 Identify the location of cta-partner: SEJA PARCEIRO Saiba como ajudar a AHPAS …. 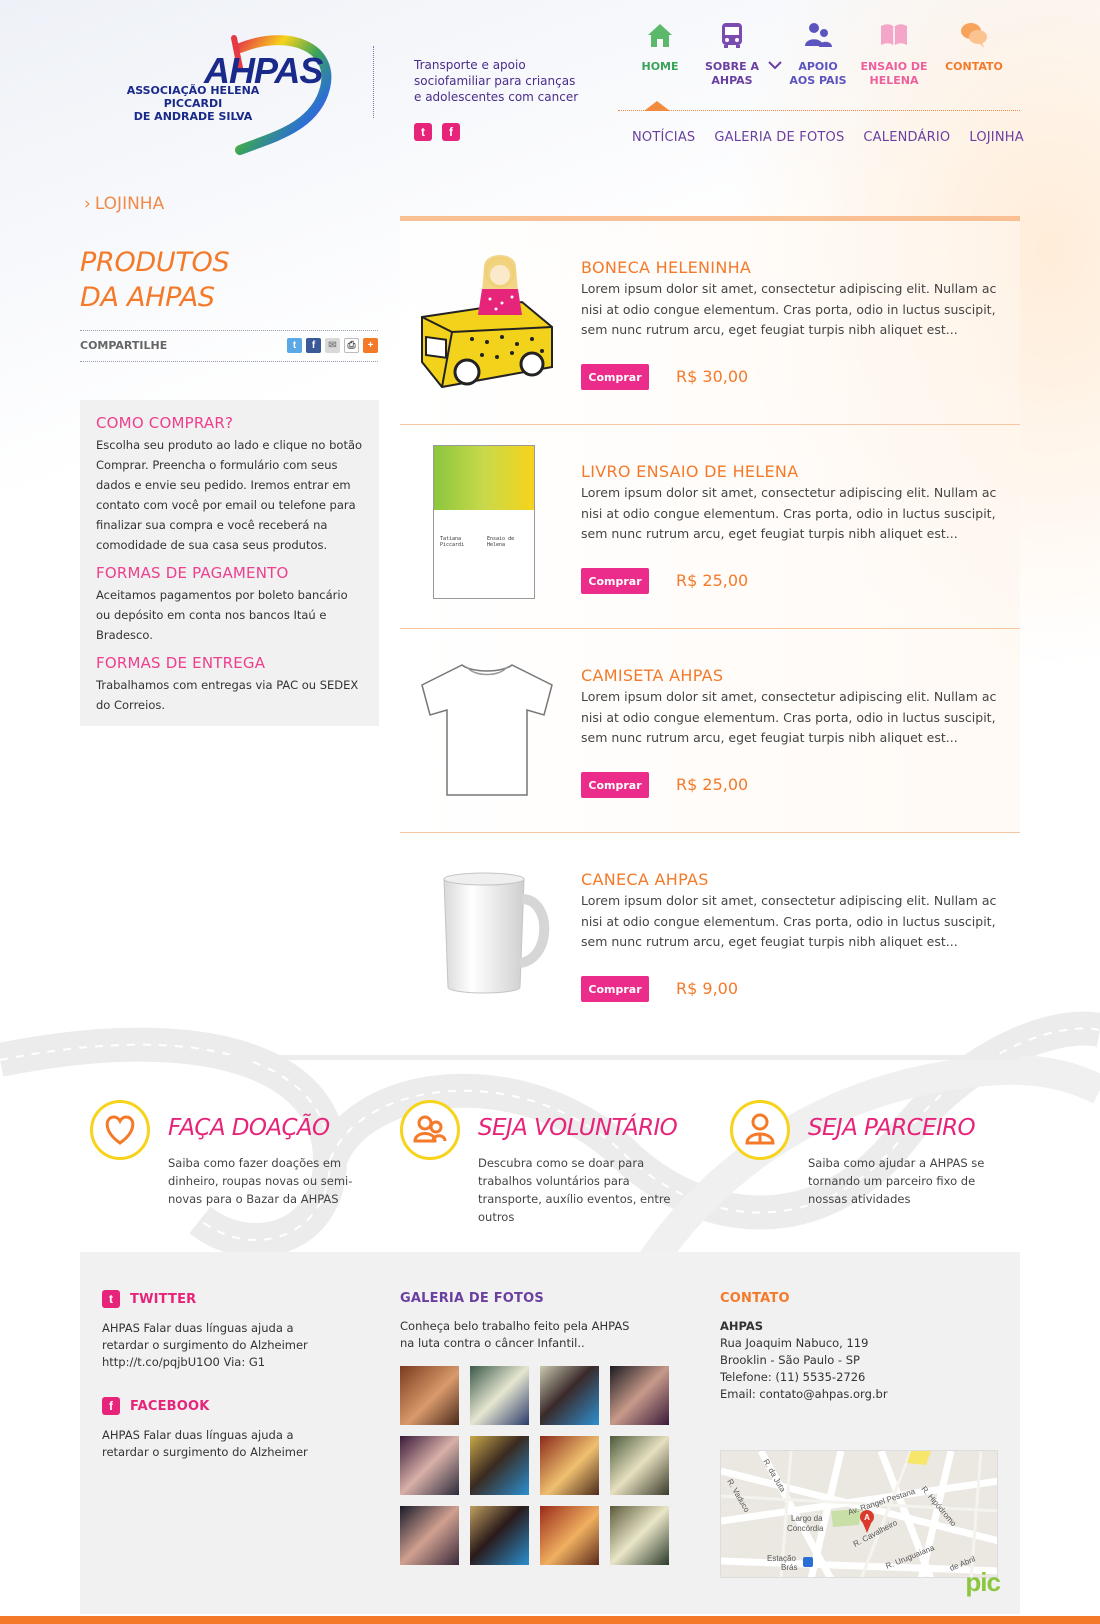
(880, 1155).